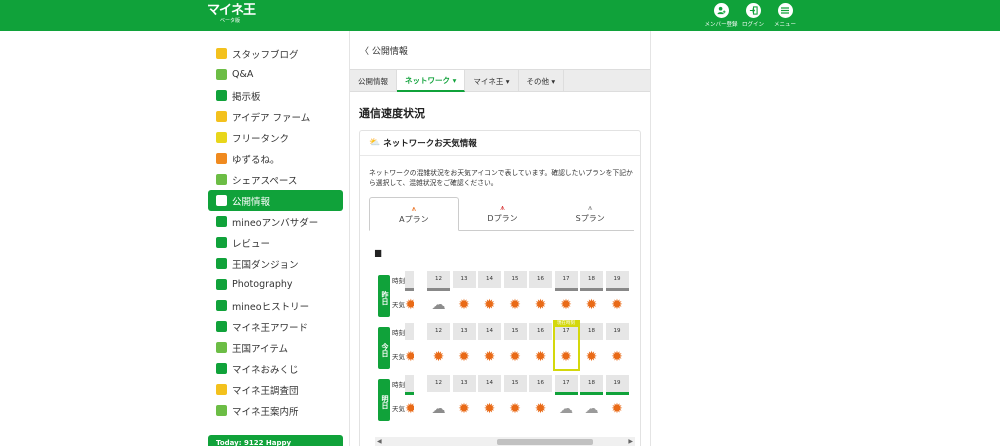 This screenshot has height=446, width=1000. What do you see at coordinates (492, 81) in the screenshot?
I see `tab-maineo: マイネ王 ▾` at bounding box center [492, 81].